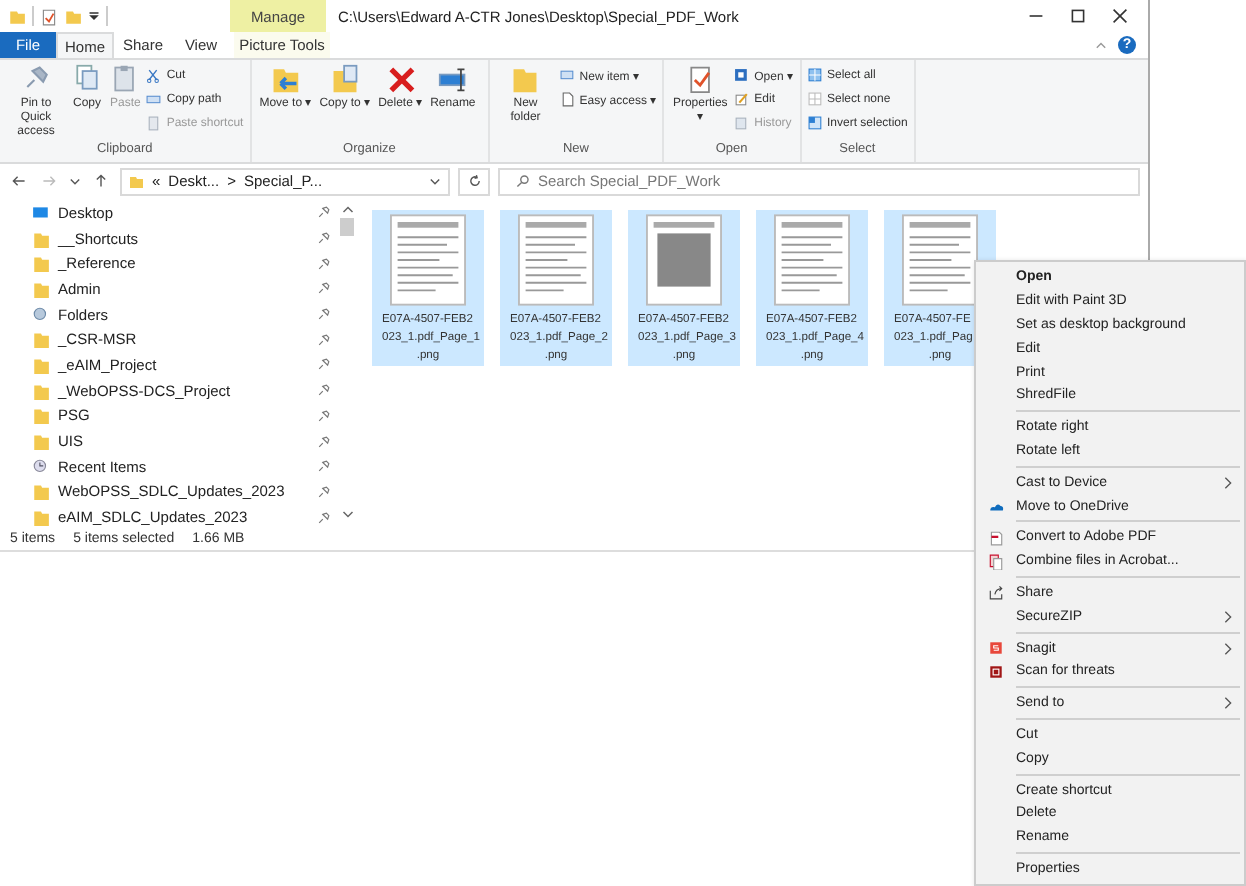 The image size is (1246, 886). I want to click on desktop-icon, so click(41, 212).